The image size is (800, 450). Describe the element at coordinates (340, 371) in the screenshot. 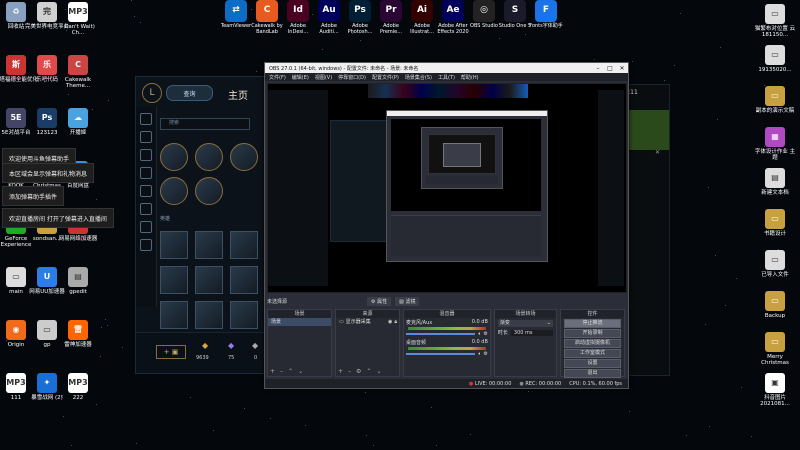

I see `add-source-icon: +` at that location.